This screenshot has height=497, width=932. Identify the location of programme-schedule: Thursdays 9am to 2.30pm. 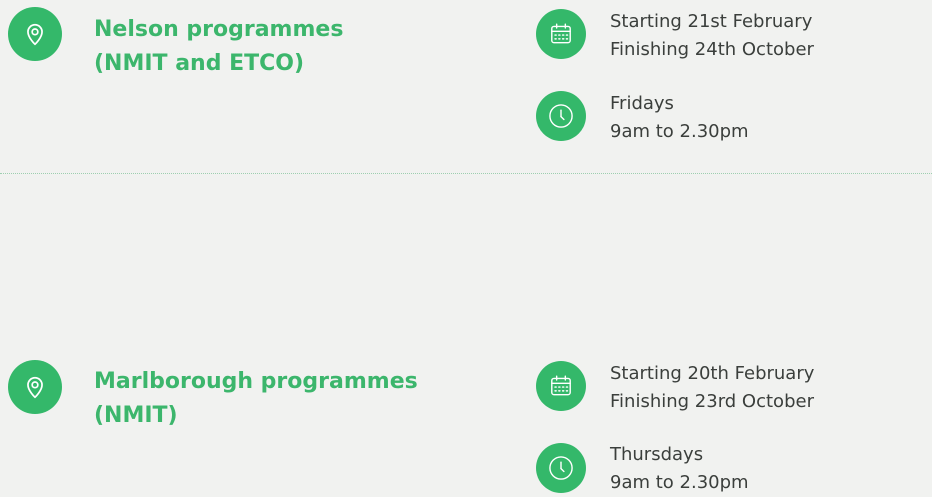
(767, 469).